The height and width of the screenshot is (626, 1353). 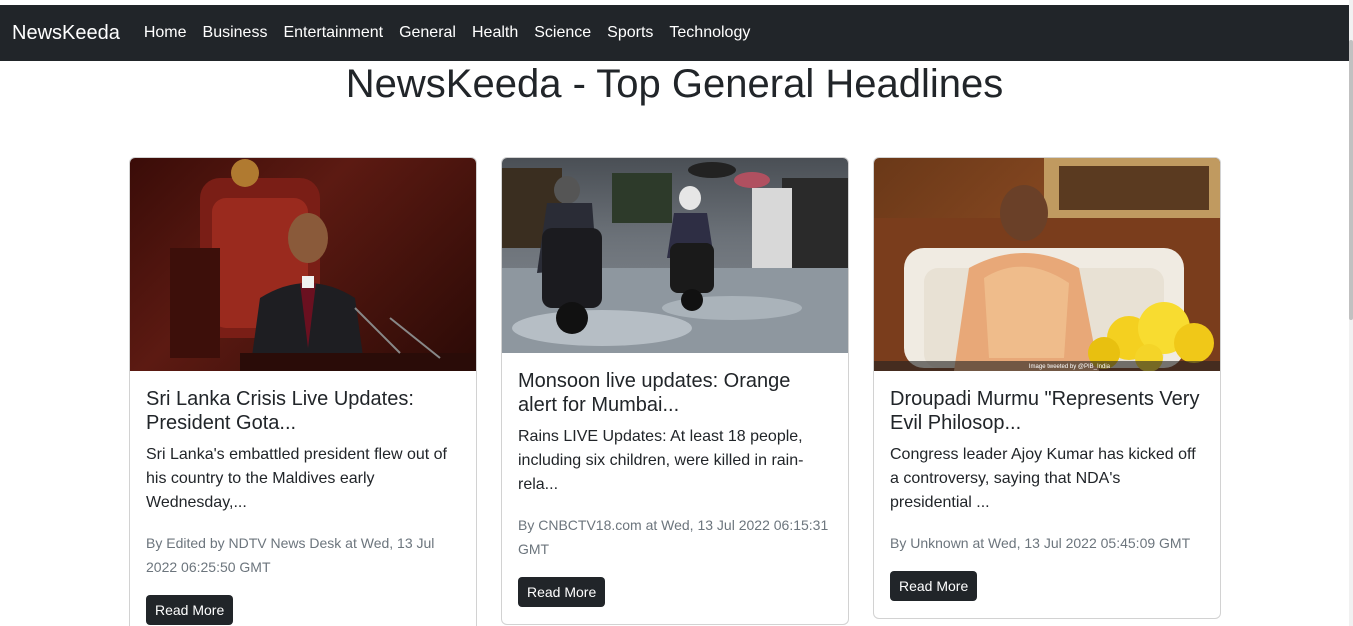 What do you see at coordinates (1047, 264) in the screenshot?
I see `news-image-droupadi-murmu: Image tweeted by @PIB_India` at bounding box center [1047, 264].